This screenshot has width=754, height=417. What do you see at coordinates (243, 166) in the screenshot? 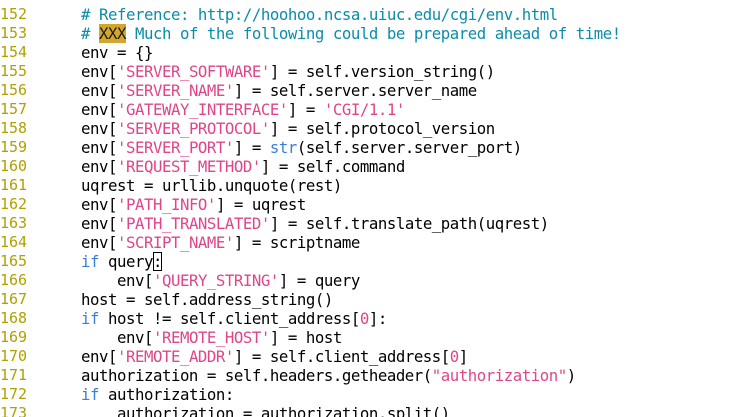
I see `code-text: env['REQUEST_METHOD'] = self.command` at bounding box center [243, 166].